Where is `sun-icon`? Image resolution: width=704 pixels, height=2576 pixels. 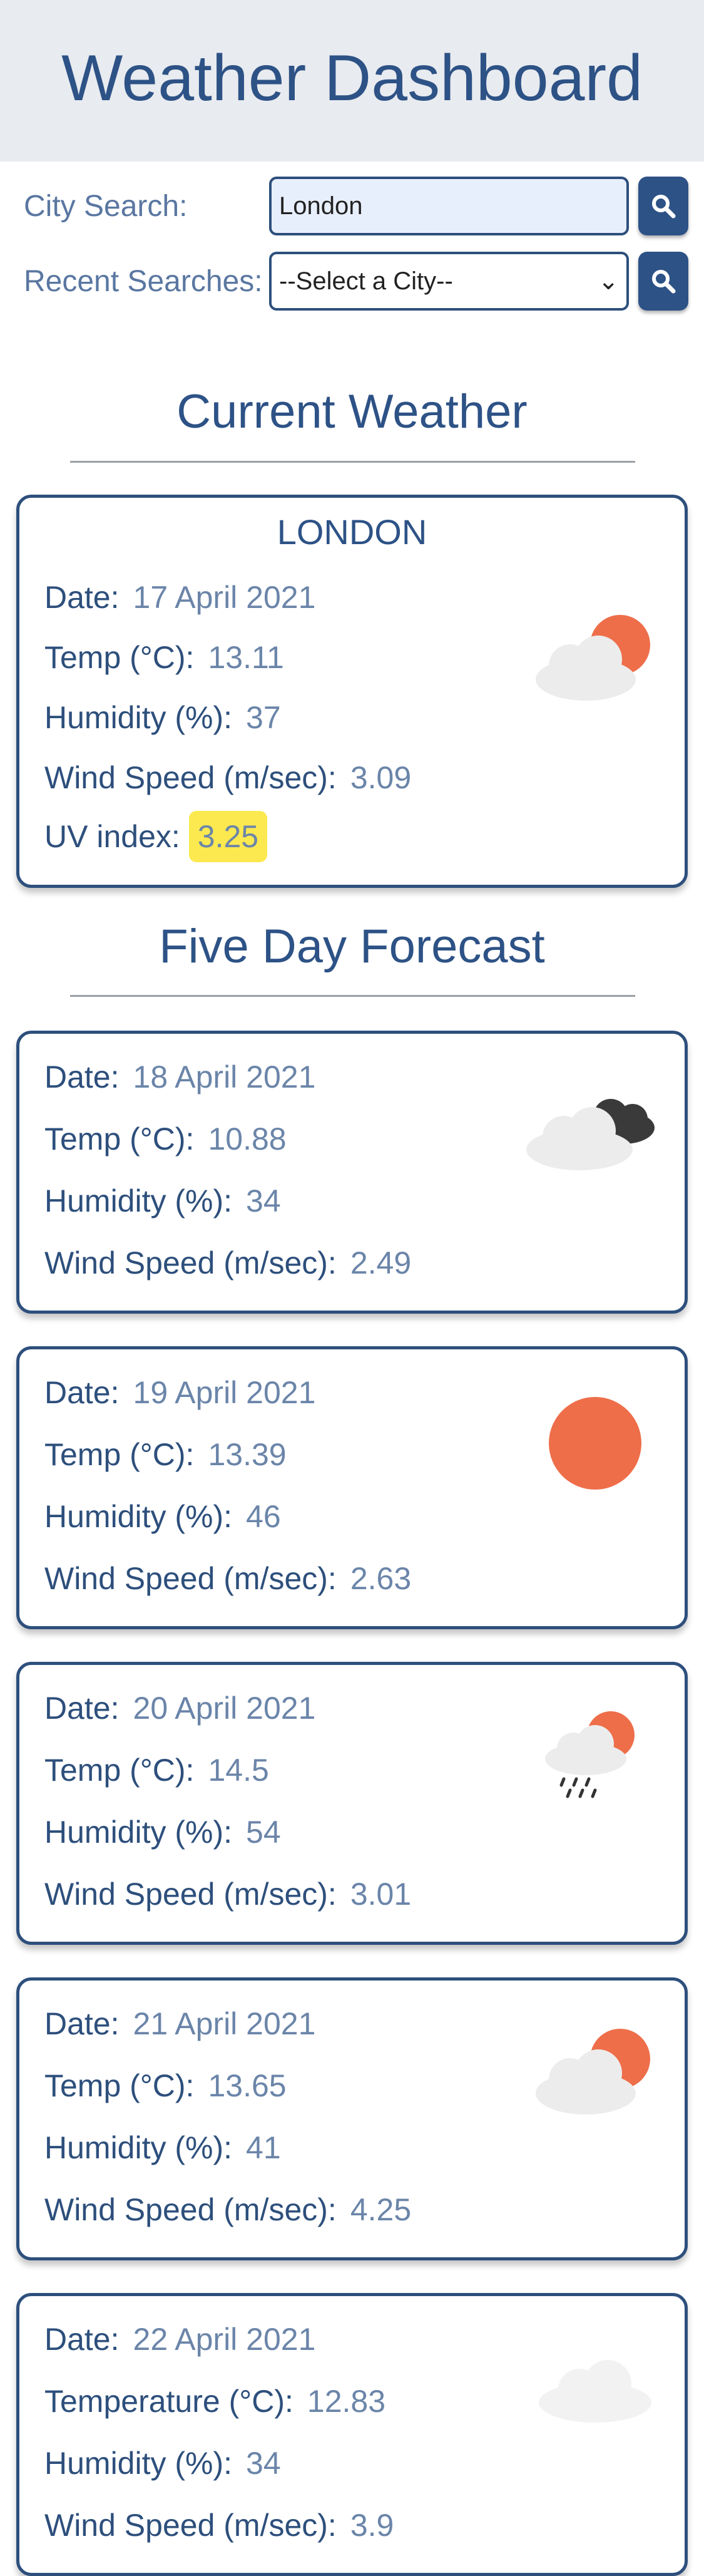
sun-icon is located at coordinates (595, 1443).